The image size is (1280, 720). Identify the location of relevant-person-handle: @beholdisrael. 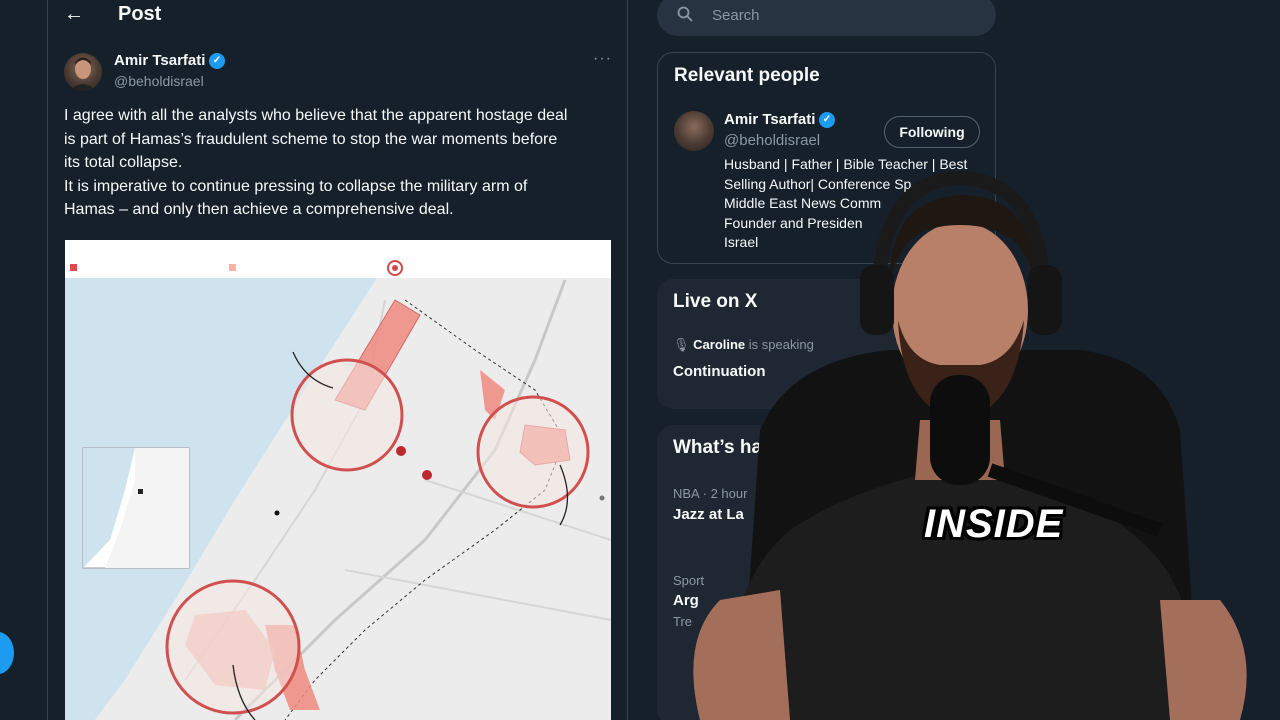
(772, 140).